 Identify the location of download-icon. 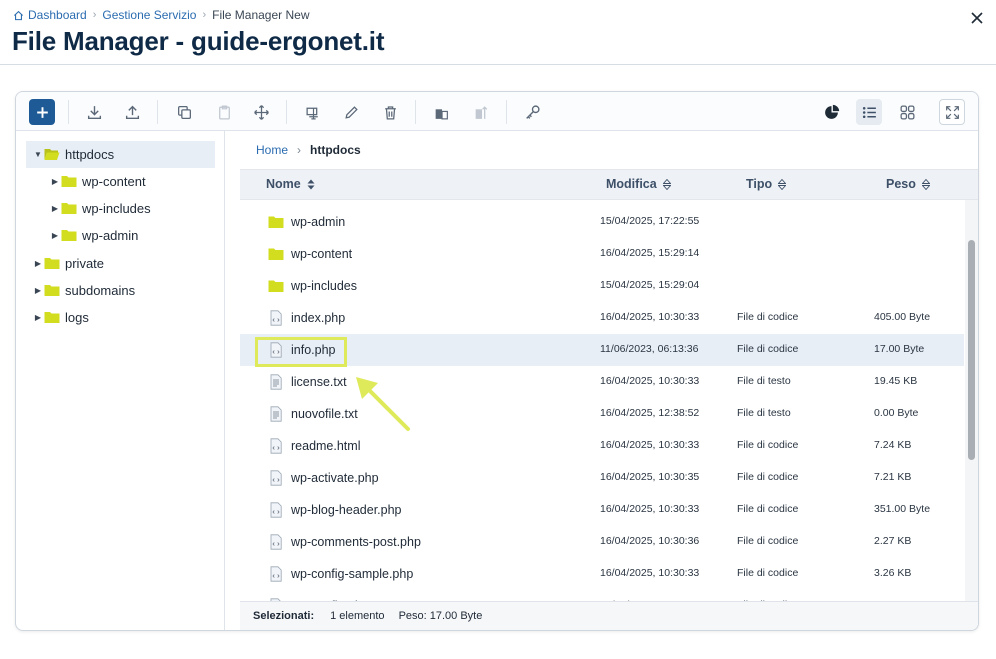
(94, 112).